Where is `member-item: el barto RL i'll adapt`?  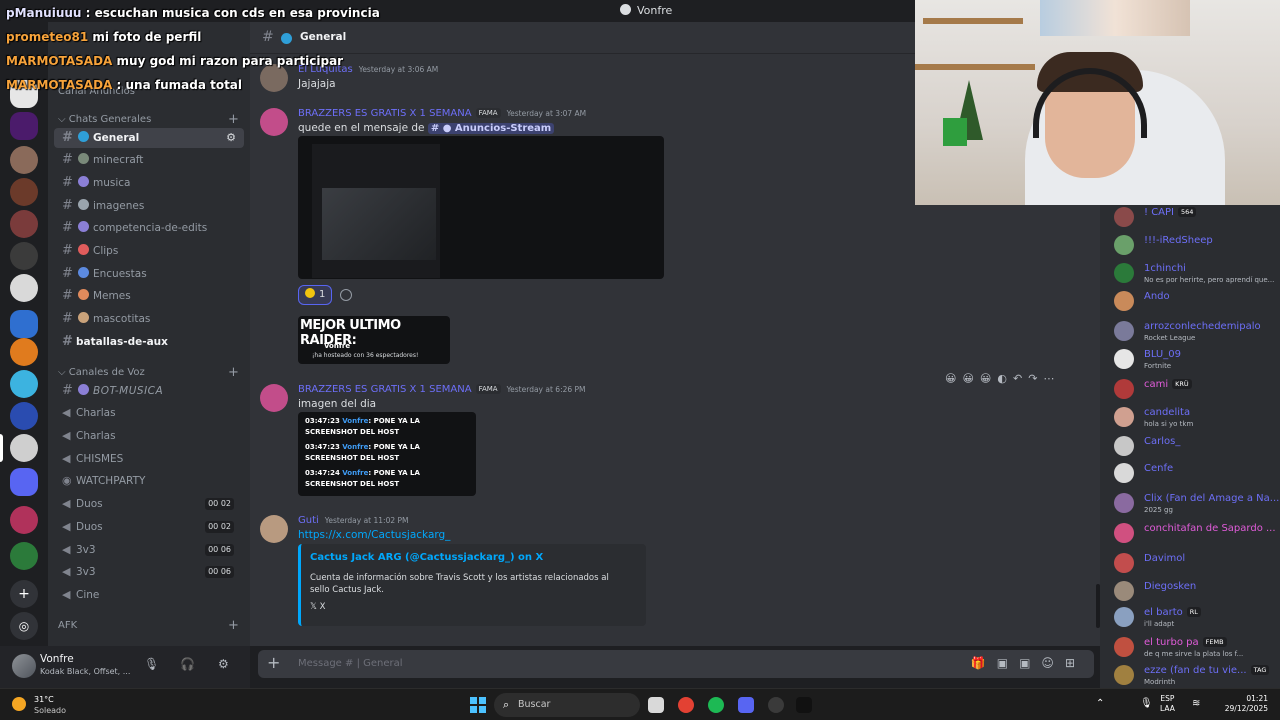 member-item: el barto RL i'll adapt is located at coordinates (1197, 618).